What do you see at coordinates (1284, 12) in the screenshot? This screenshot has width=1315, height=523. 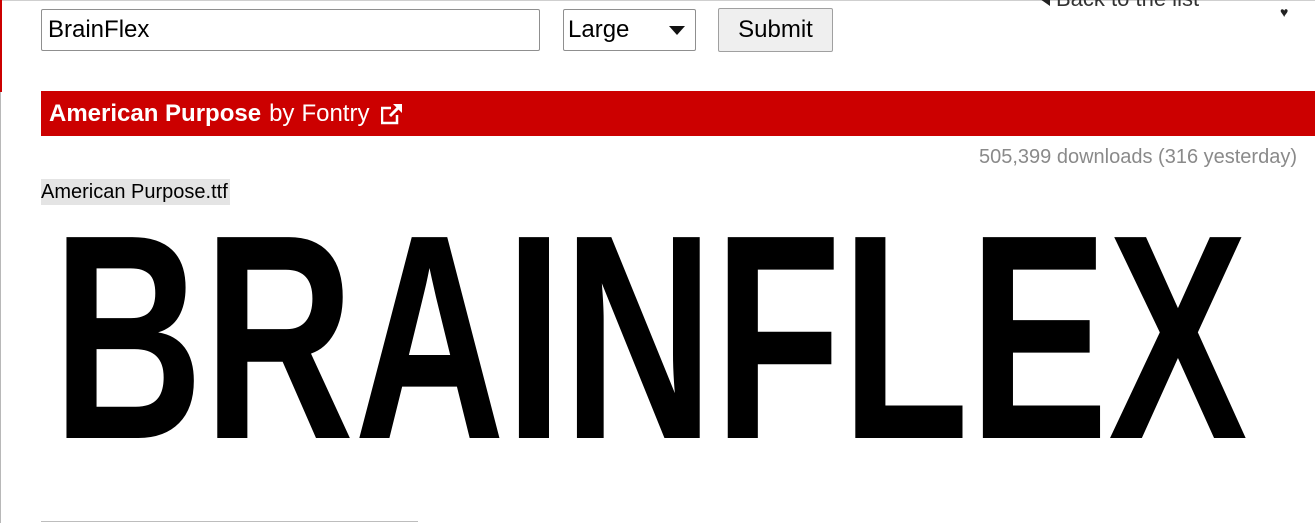 I see `heart-icon: ♥` at bounding box center [1284, 12].